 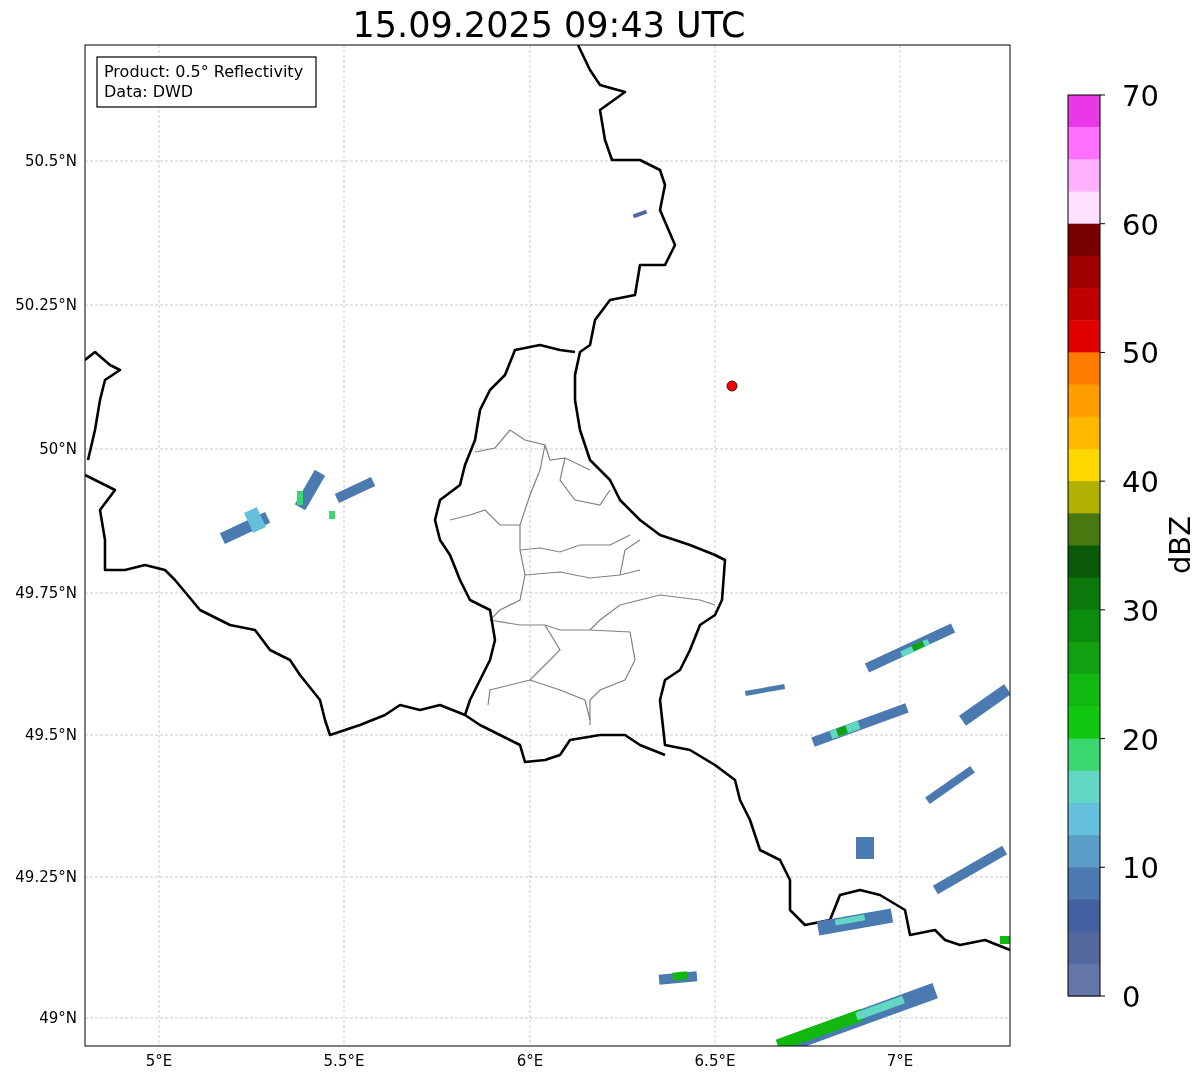 I want to click on colorbar-label: 70, so click(x=1140, y=96).